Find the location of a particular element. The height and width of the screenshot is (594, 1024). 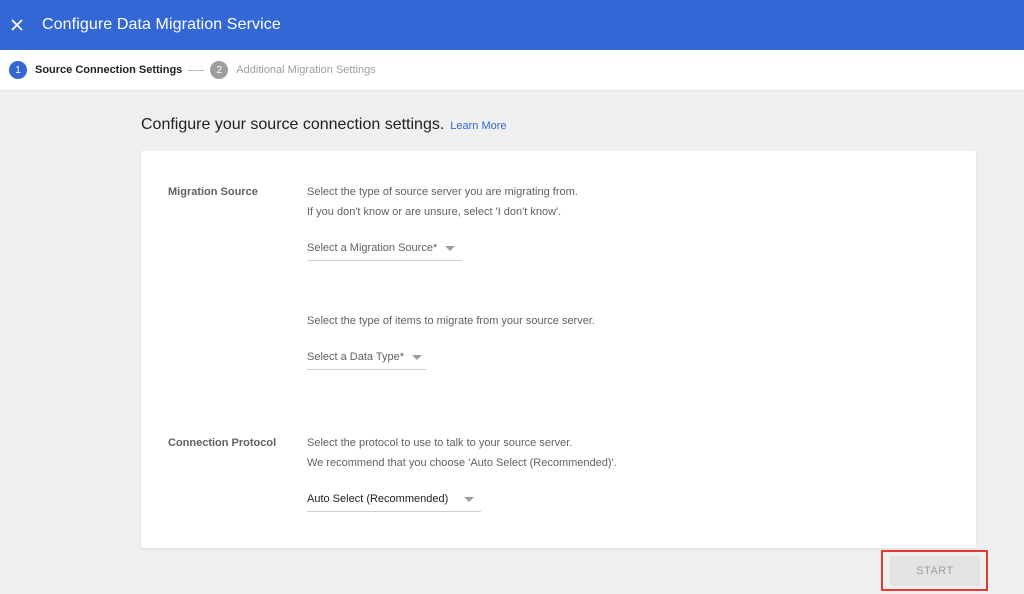

close-button is located at coordinates (17, 25).